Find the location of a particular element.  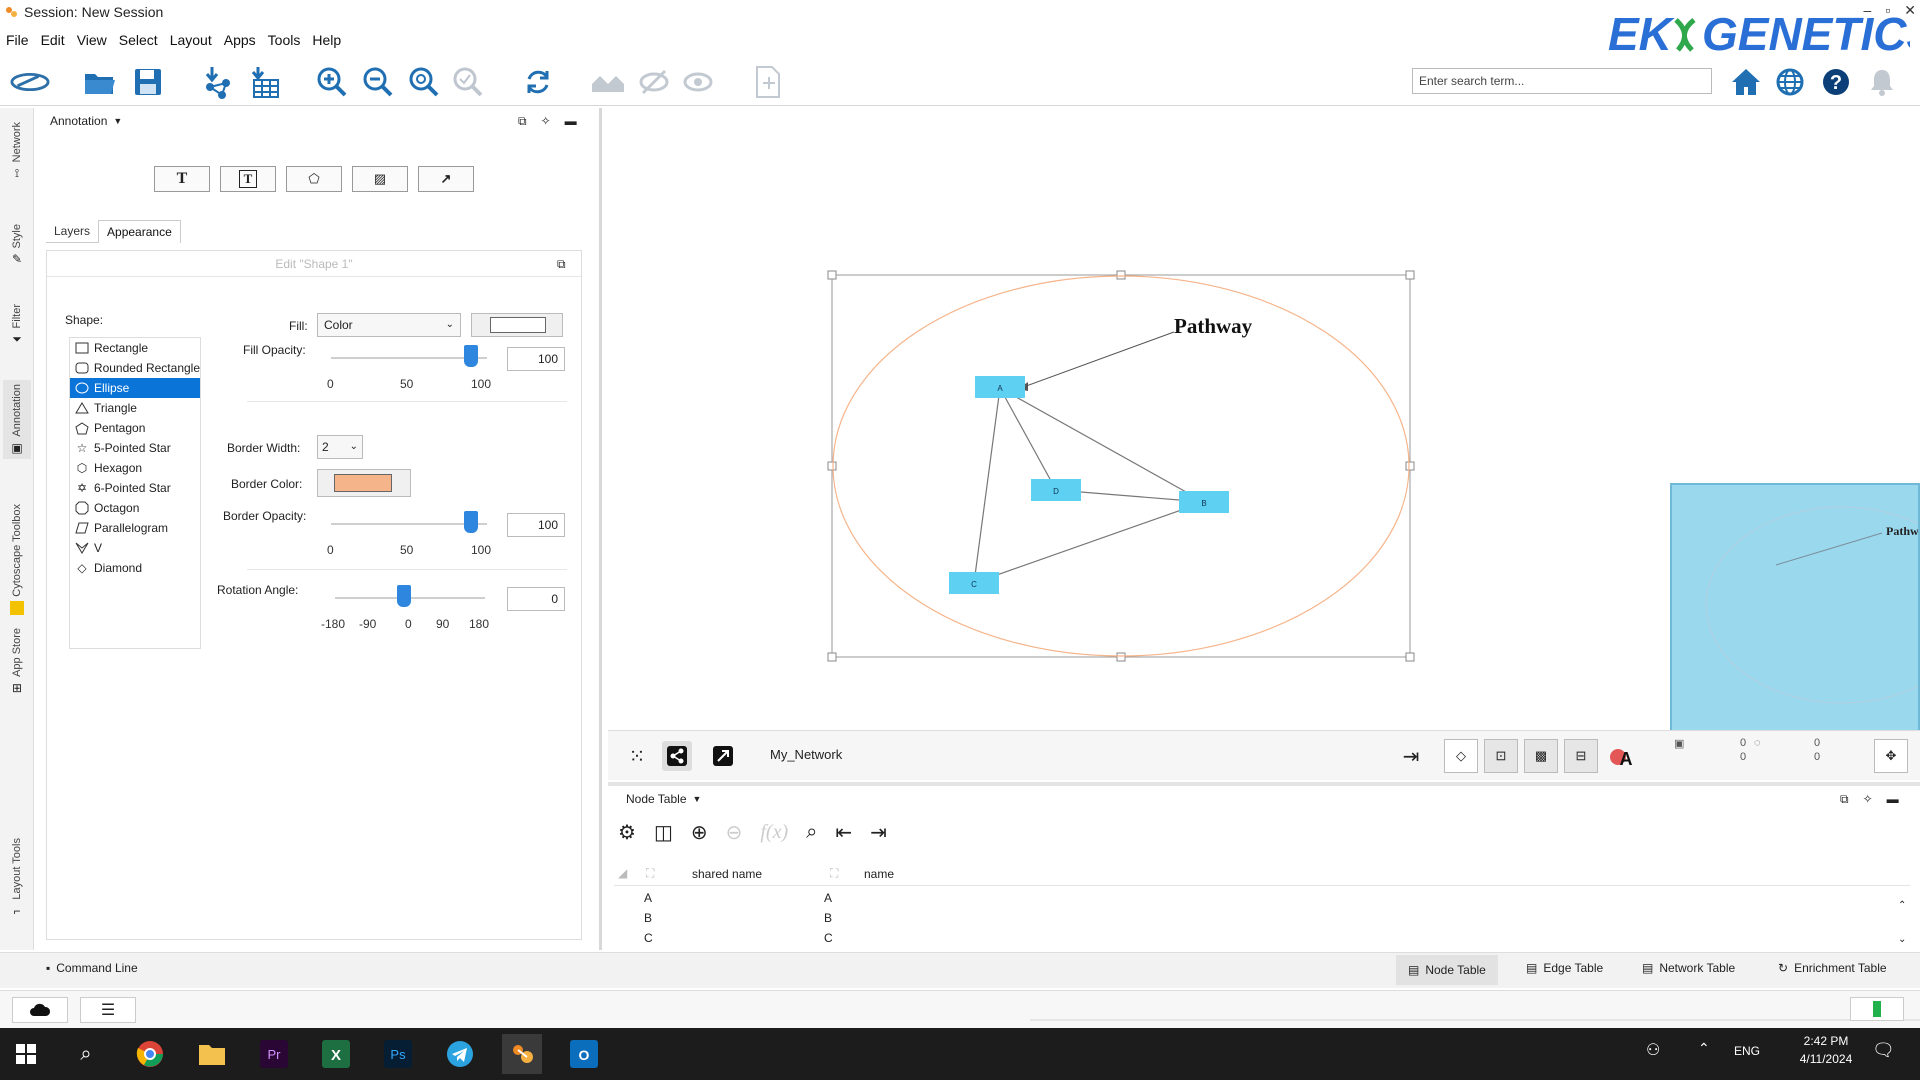

cytoscape-logo-icon is located at coordinates (30, 82).